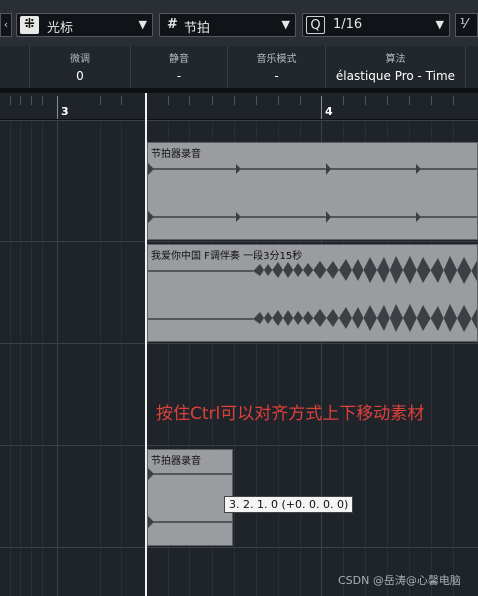  I want to click on tool-mode-label: 光标, so click(60, 28).